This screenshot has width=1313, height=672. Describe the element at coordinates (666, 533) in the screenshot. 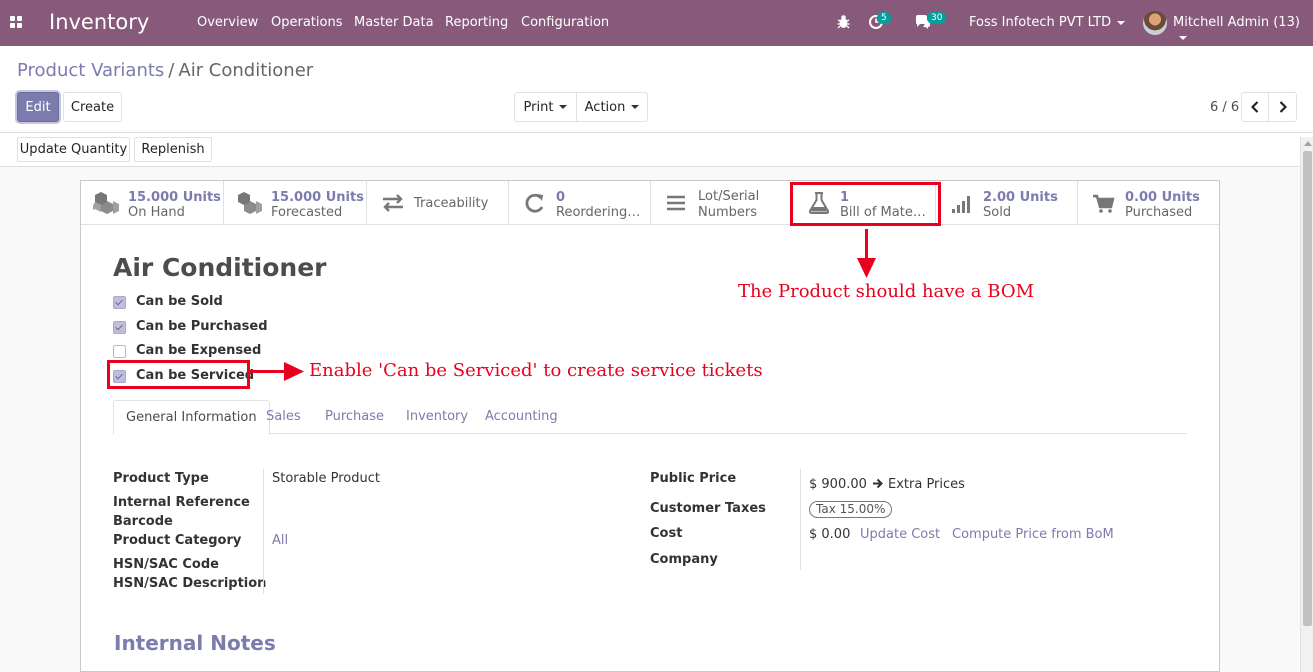

I see `cost-label: Cost` at that location.